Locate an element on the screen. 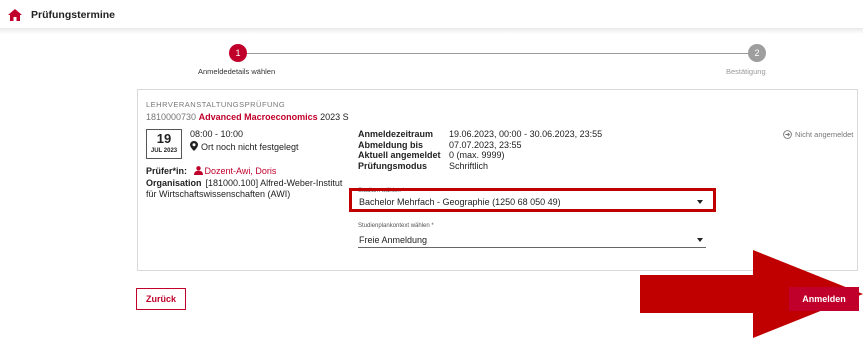  detail-row: Abmeldung bis 07.07.2023, 23:55 is located at coordinates (480, 145).